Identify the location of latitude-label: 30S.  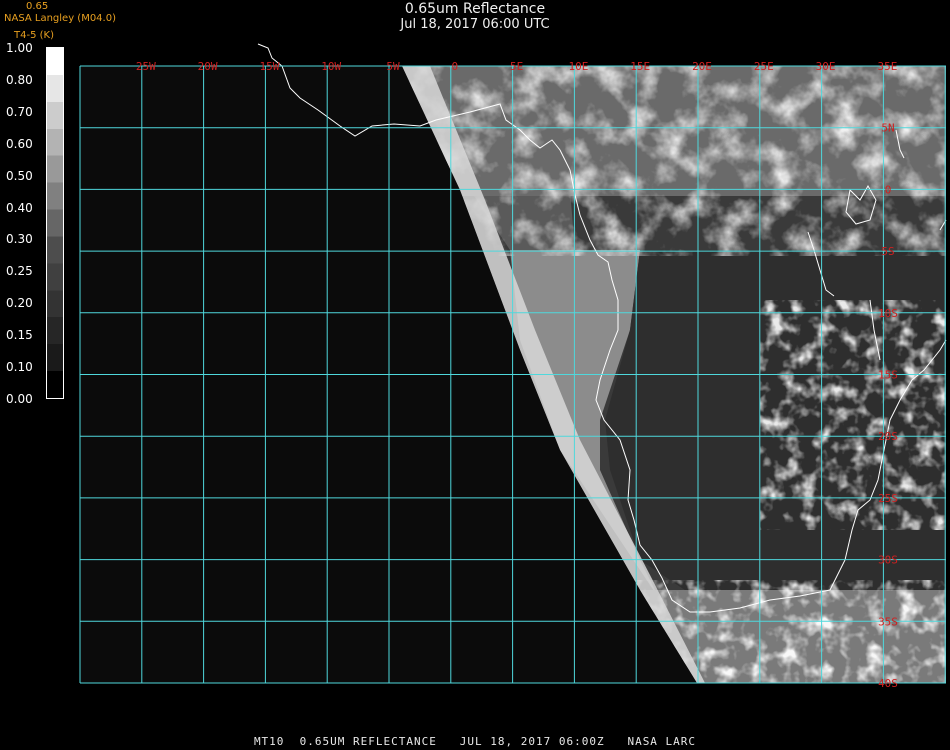
(888, 560).